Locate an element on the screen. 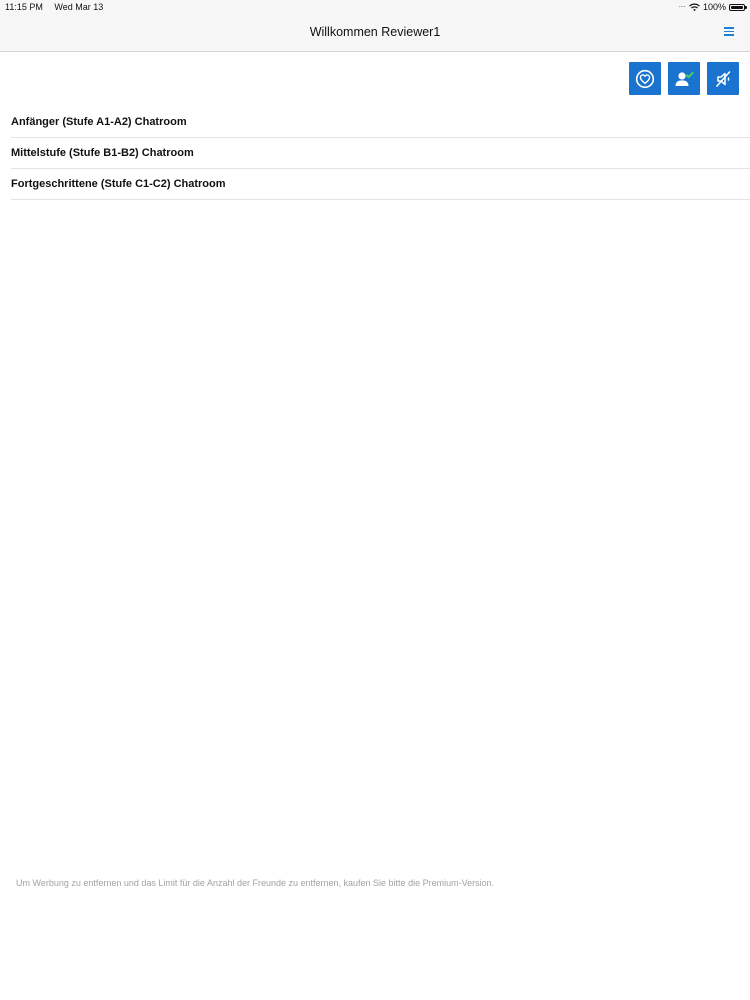 Image resolution: width=750 pixels, height=1000 pixels. heart-circle-icon is located at coordinates (645, 78).